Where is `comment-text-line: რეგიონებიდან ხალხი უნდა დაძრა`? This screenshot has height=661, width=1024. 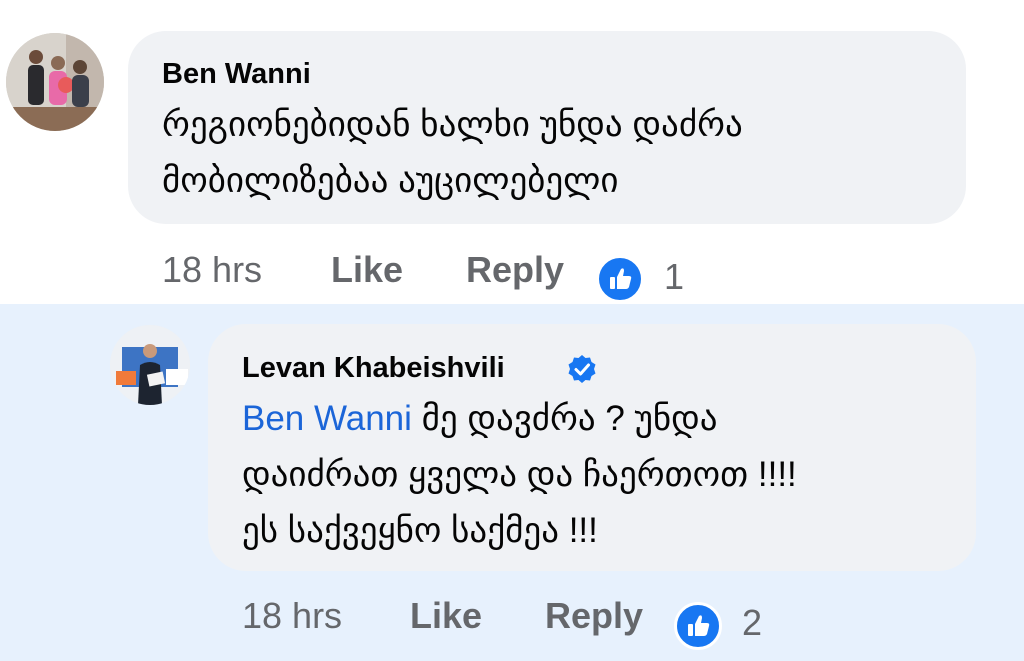 comment-text-line: რეგიონებიდან ხალხი უნდა დაძრა is located at coordinates (452, 124).